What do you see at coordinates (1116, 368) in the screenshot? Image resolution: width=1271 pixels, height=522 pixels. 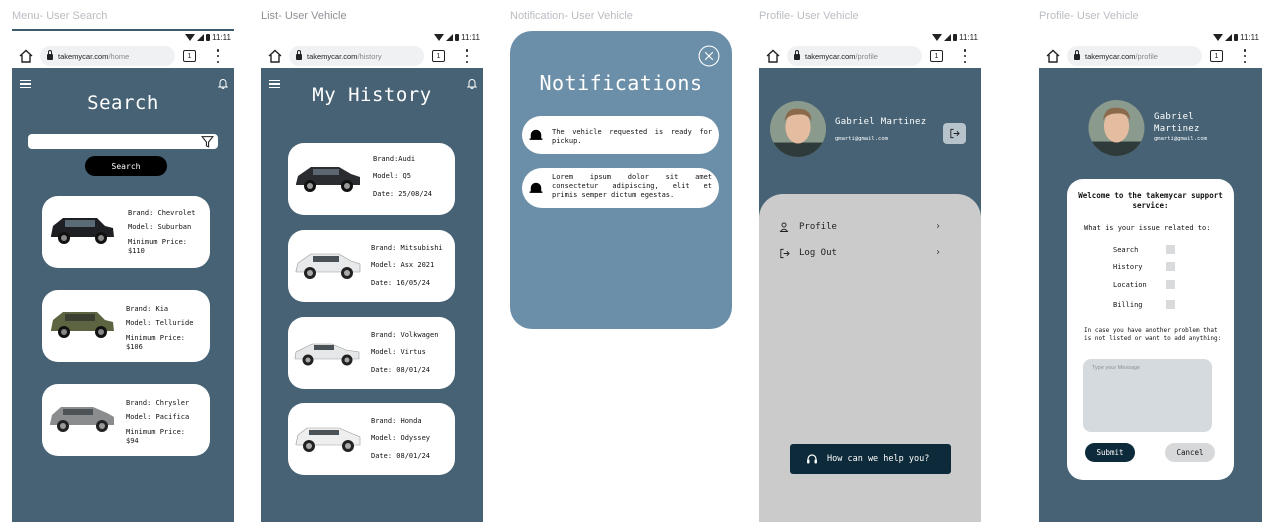 I see `message-placeholder: Type your Message` at bounding box center [1116, 368].